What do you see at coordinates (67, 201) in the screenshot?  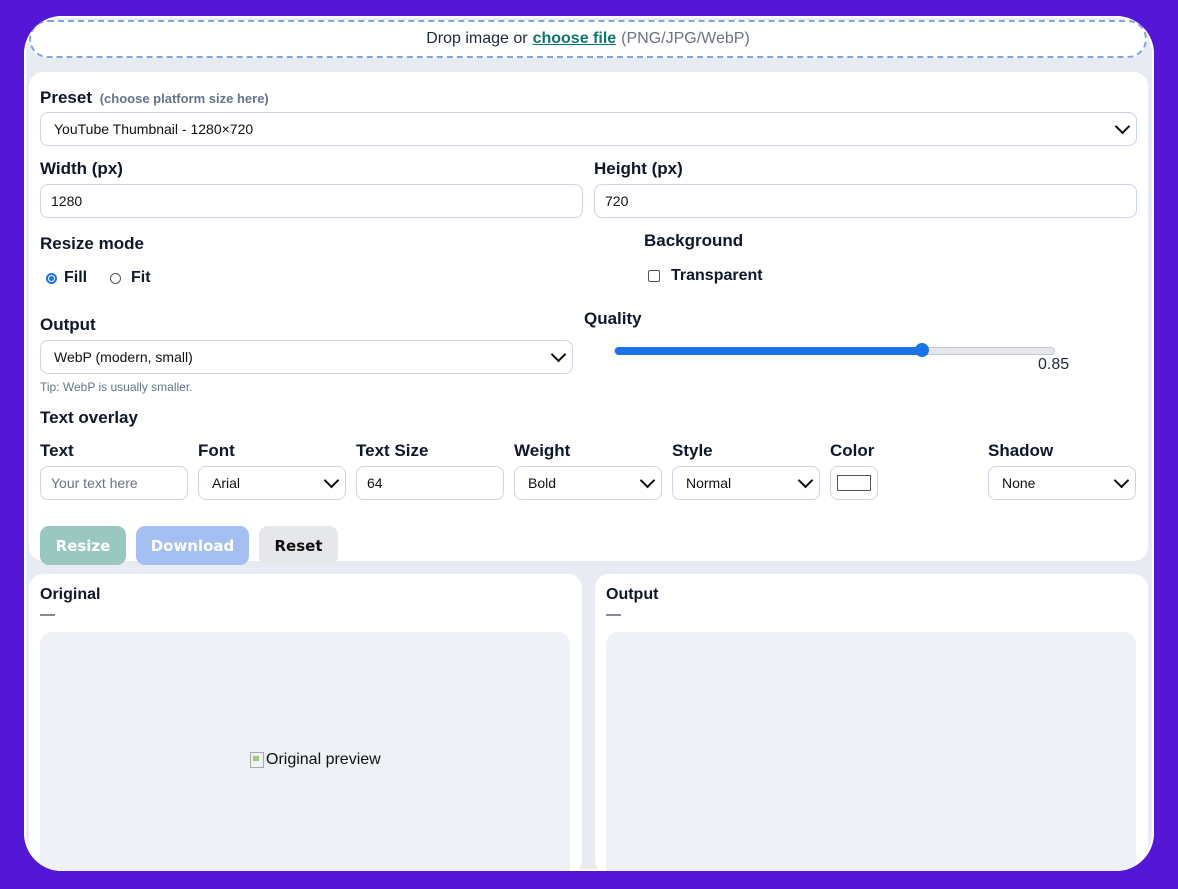 I see `width-input-value: 1280` at bounding box center [67, 201].